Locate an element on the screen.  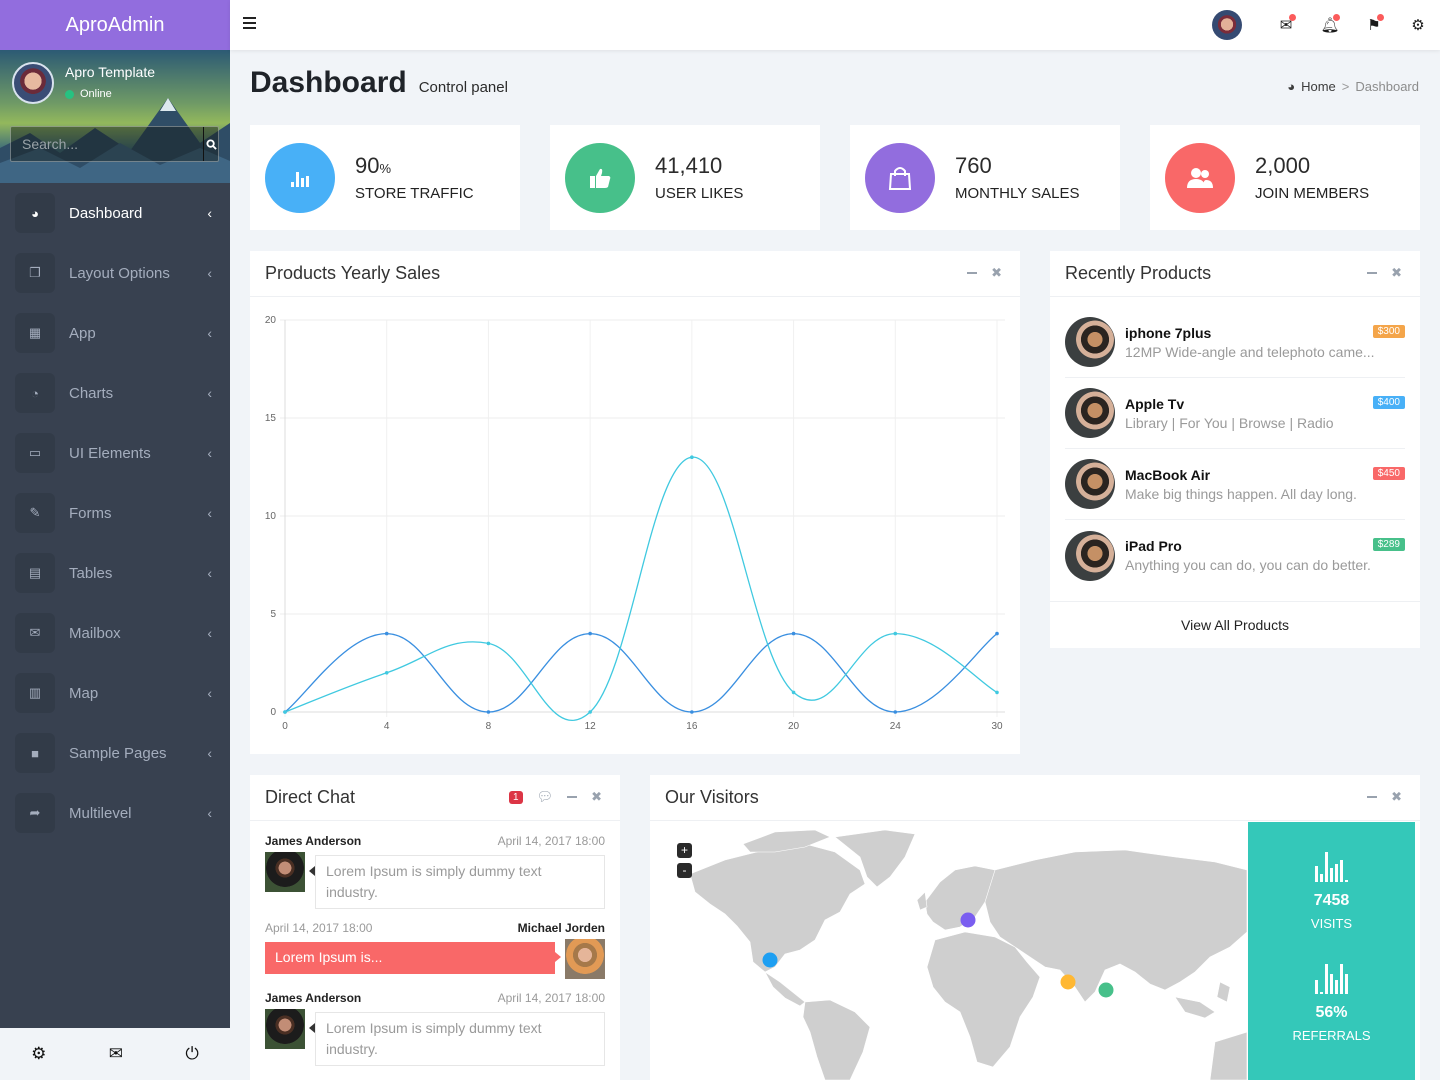
shopping-bag-icon is located at coordinates (900, 177).